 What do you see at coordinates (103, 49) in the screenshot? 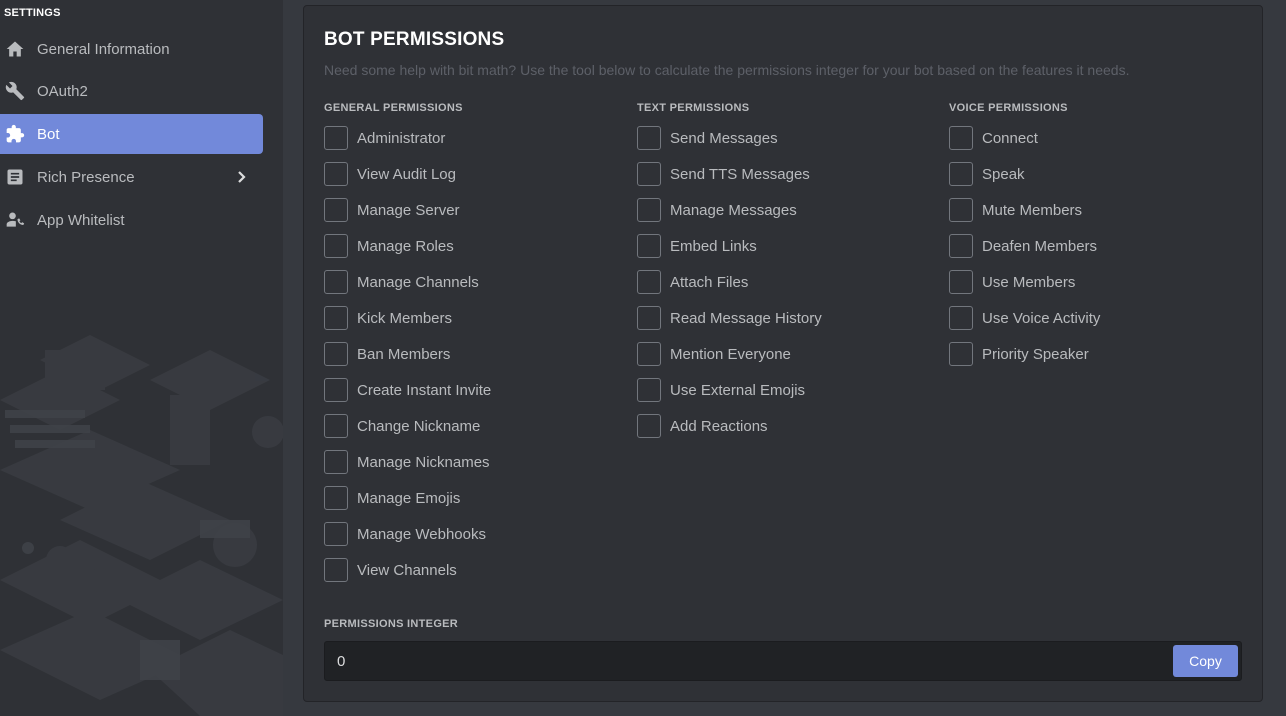
I see `sidebar-item-label: General Information` at bounding box center [103, 49].